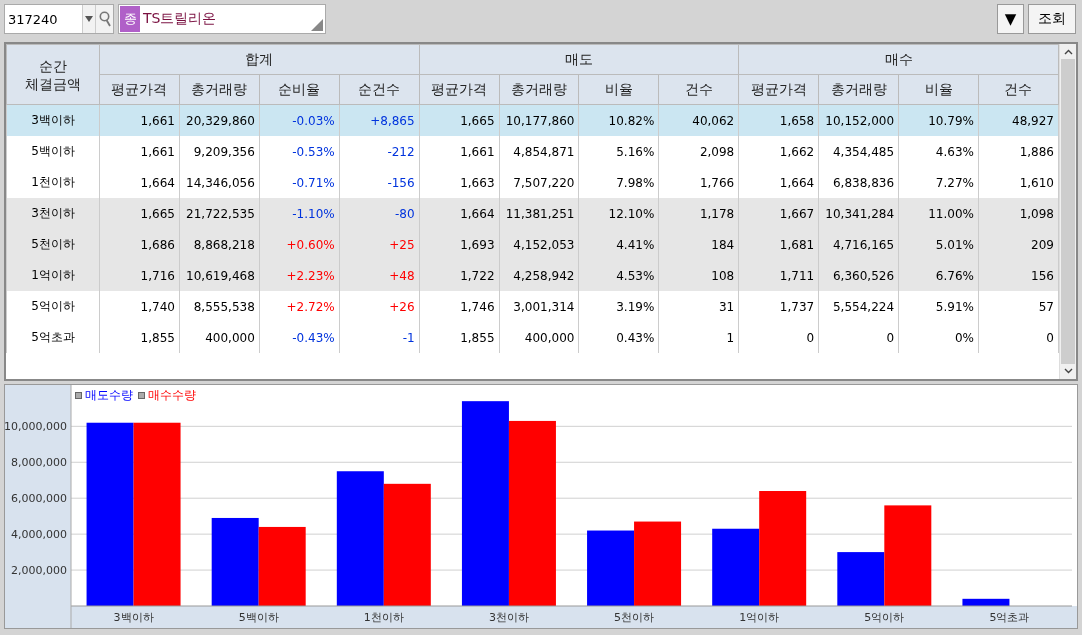  I want to click on x-tick-label: 5억이하, so click(884, 617).